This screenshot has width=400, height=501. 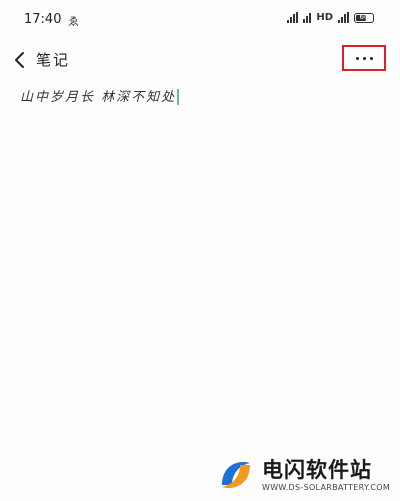 What do you see at coordinates (73, 21) in the screenshot?
I see `notification-icon: ゑ` at bounding box center [73, 21].